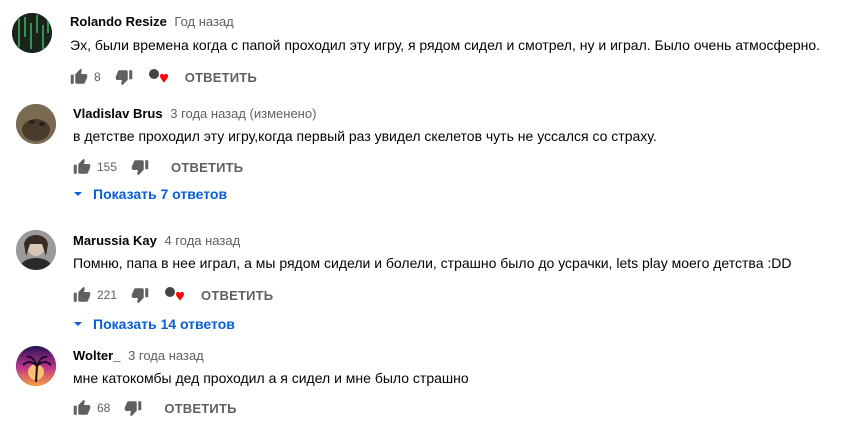 Image resolution: width=844 pixels, height=425 pixels. I want to click on show-replies-label: Показать 14 ответов, so click(164, 324).